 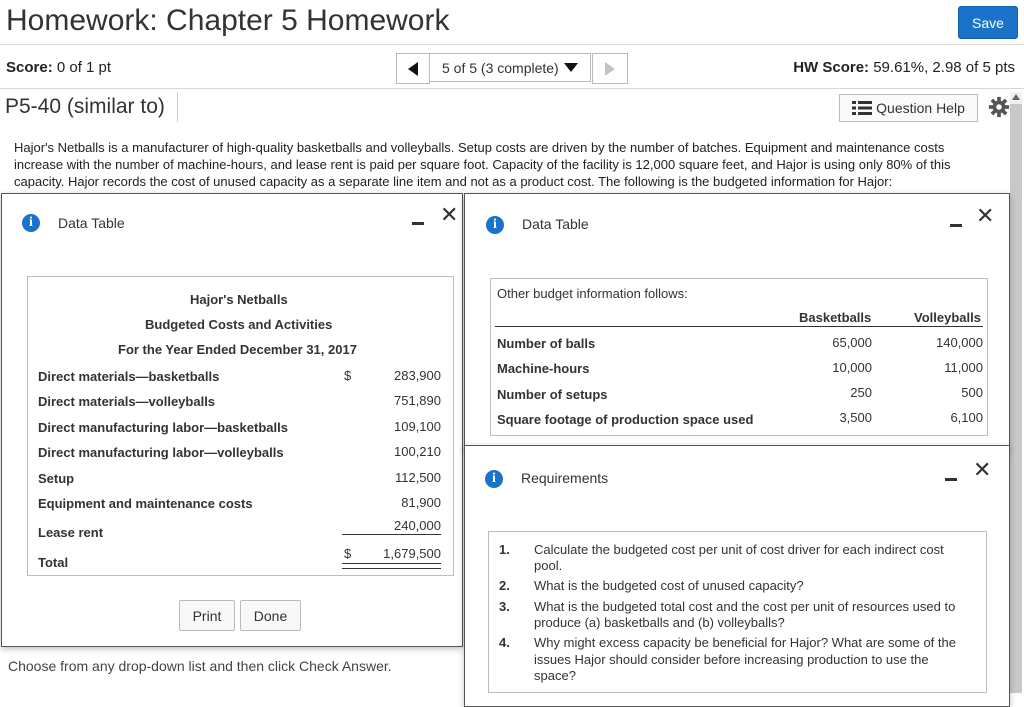 I want to click on total-label: Total, so click(x=53, y=562).